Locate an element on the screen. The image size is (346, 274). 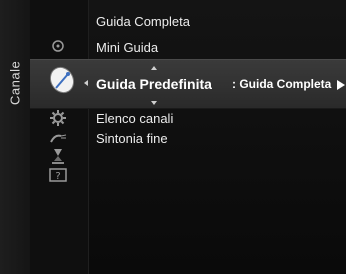
menu-item-sintonia-fine: Sintonia fine is located at coordinates (132, 138).